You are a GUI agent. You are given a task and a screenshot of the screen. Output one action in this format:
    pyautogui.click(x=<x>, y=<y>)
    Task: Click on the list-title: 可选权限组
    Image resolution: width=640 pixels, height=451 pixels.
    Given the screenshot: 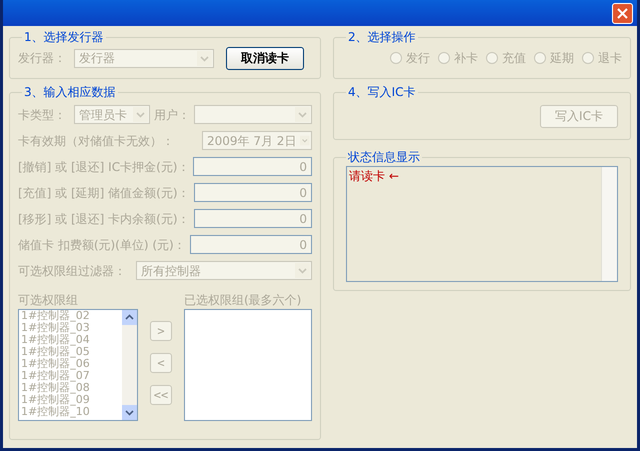 What is the action you would take?
    pyautogui.click(x=48, y=300)
    